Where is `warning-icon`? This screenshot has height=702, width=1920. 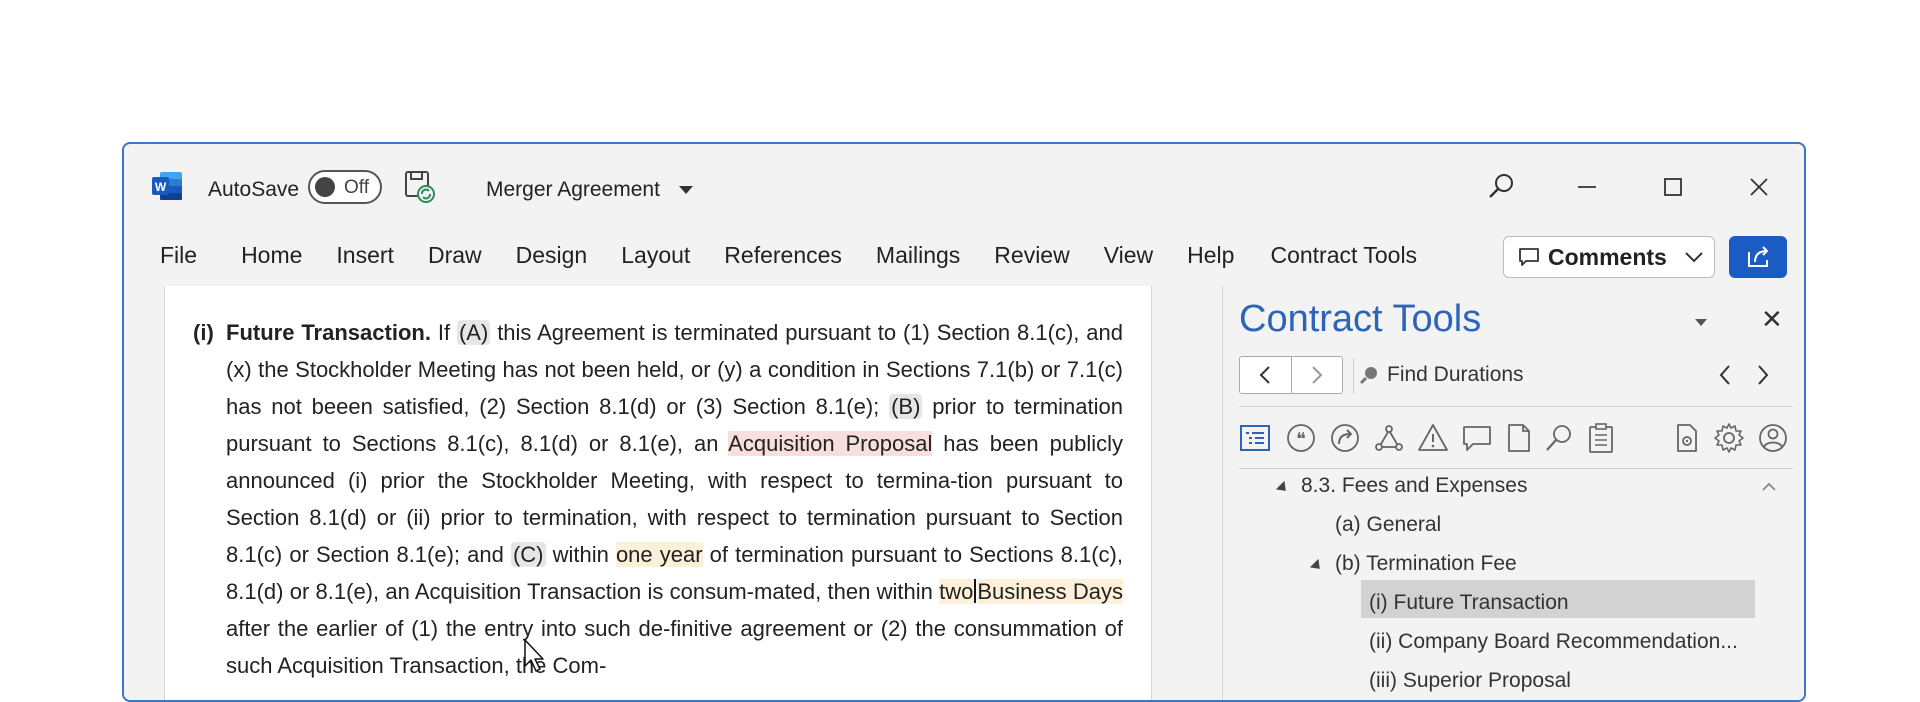
warning-icon is located at coordinates (1433, 438).